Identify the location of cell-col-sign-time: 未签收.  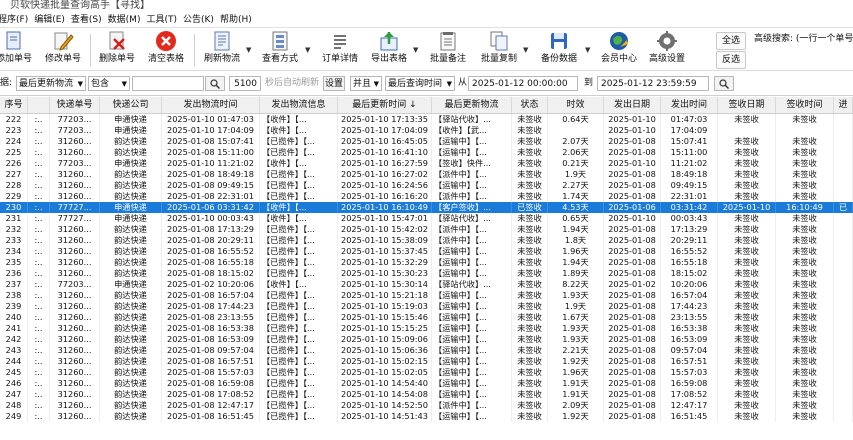
(805, 152).